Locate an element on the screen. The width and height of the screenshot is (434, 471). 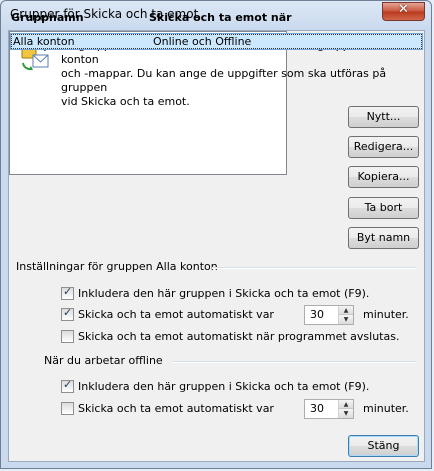
rename-group-button: Byt namn is located at coordinates (383, 238).